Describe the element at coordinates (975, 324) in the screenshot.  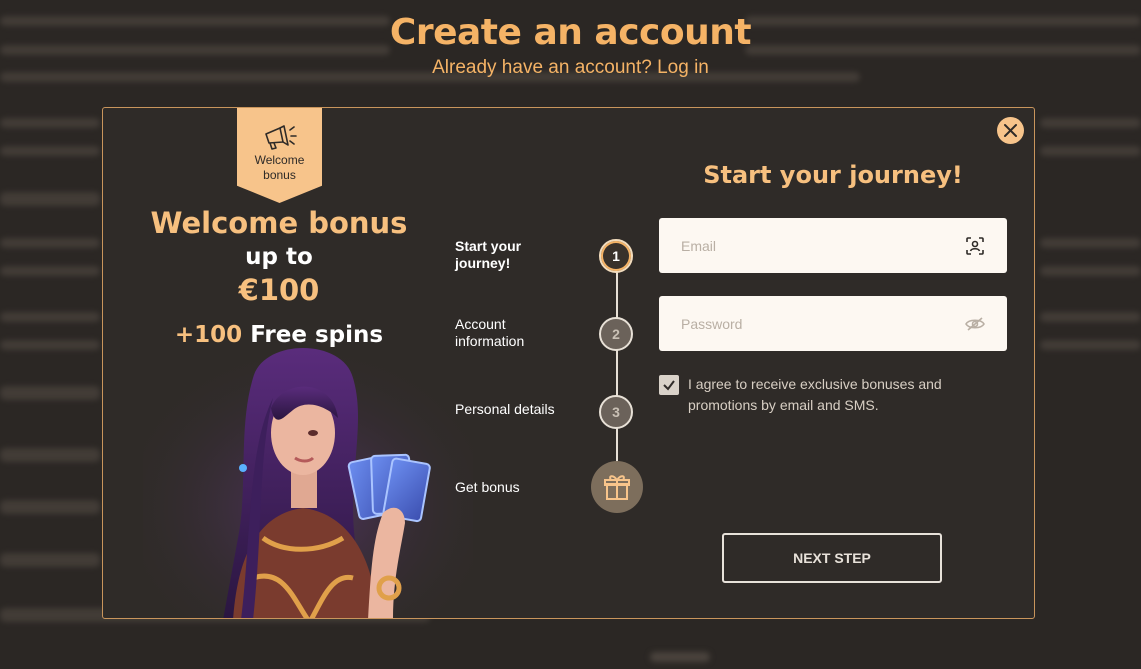
I see `eye-hidden-icon` at that location.